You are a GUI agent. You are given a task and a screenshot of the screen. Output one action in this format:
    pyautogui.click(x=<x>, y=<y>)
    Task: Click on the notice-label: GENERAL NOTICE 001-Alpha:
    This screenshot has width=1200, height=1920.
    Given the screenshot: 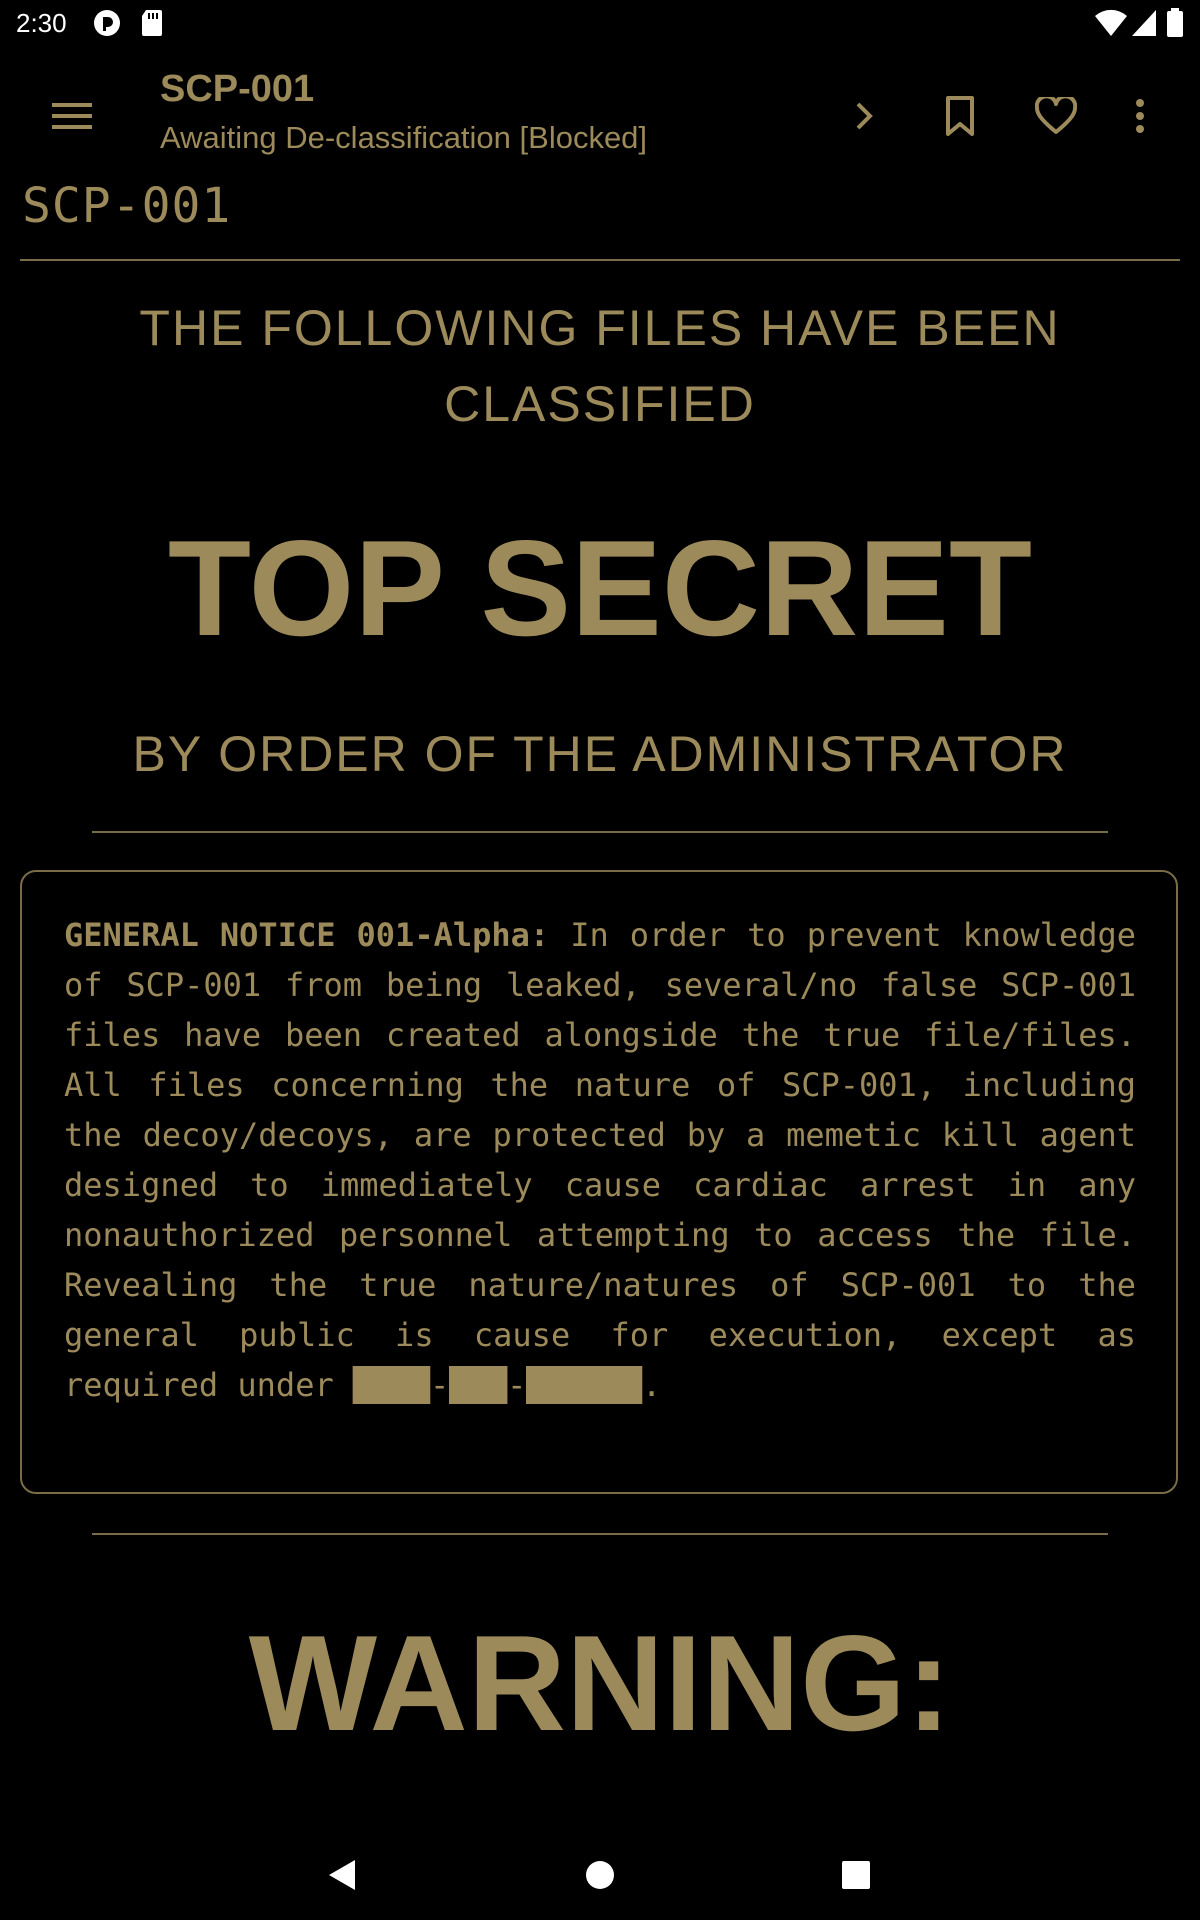 What is the action you would take?
    pyautogui.click(x=307, y=935)
    